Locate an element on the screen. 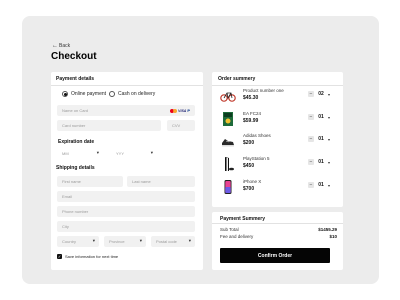 This screenshot has width=400, height=300. confirm-order-button: Confirm Order is located at coordinates (275, 255).